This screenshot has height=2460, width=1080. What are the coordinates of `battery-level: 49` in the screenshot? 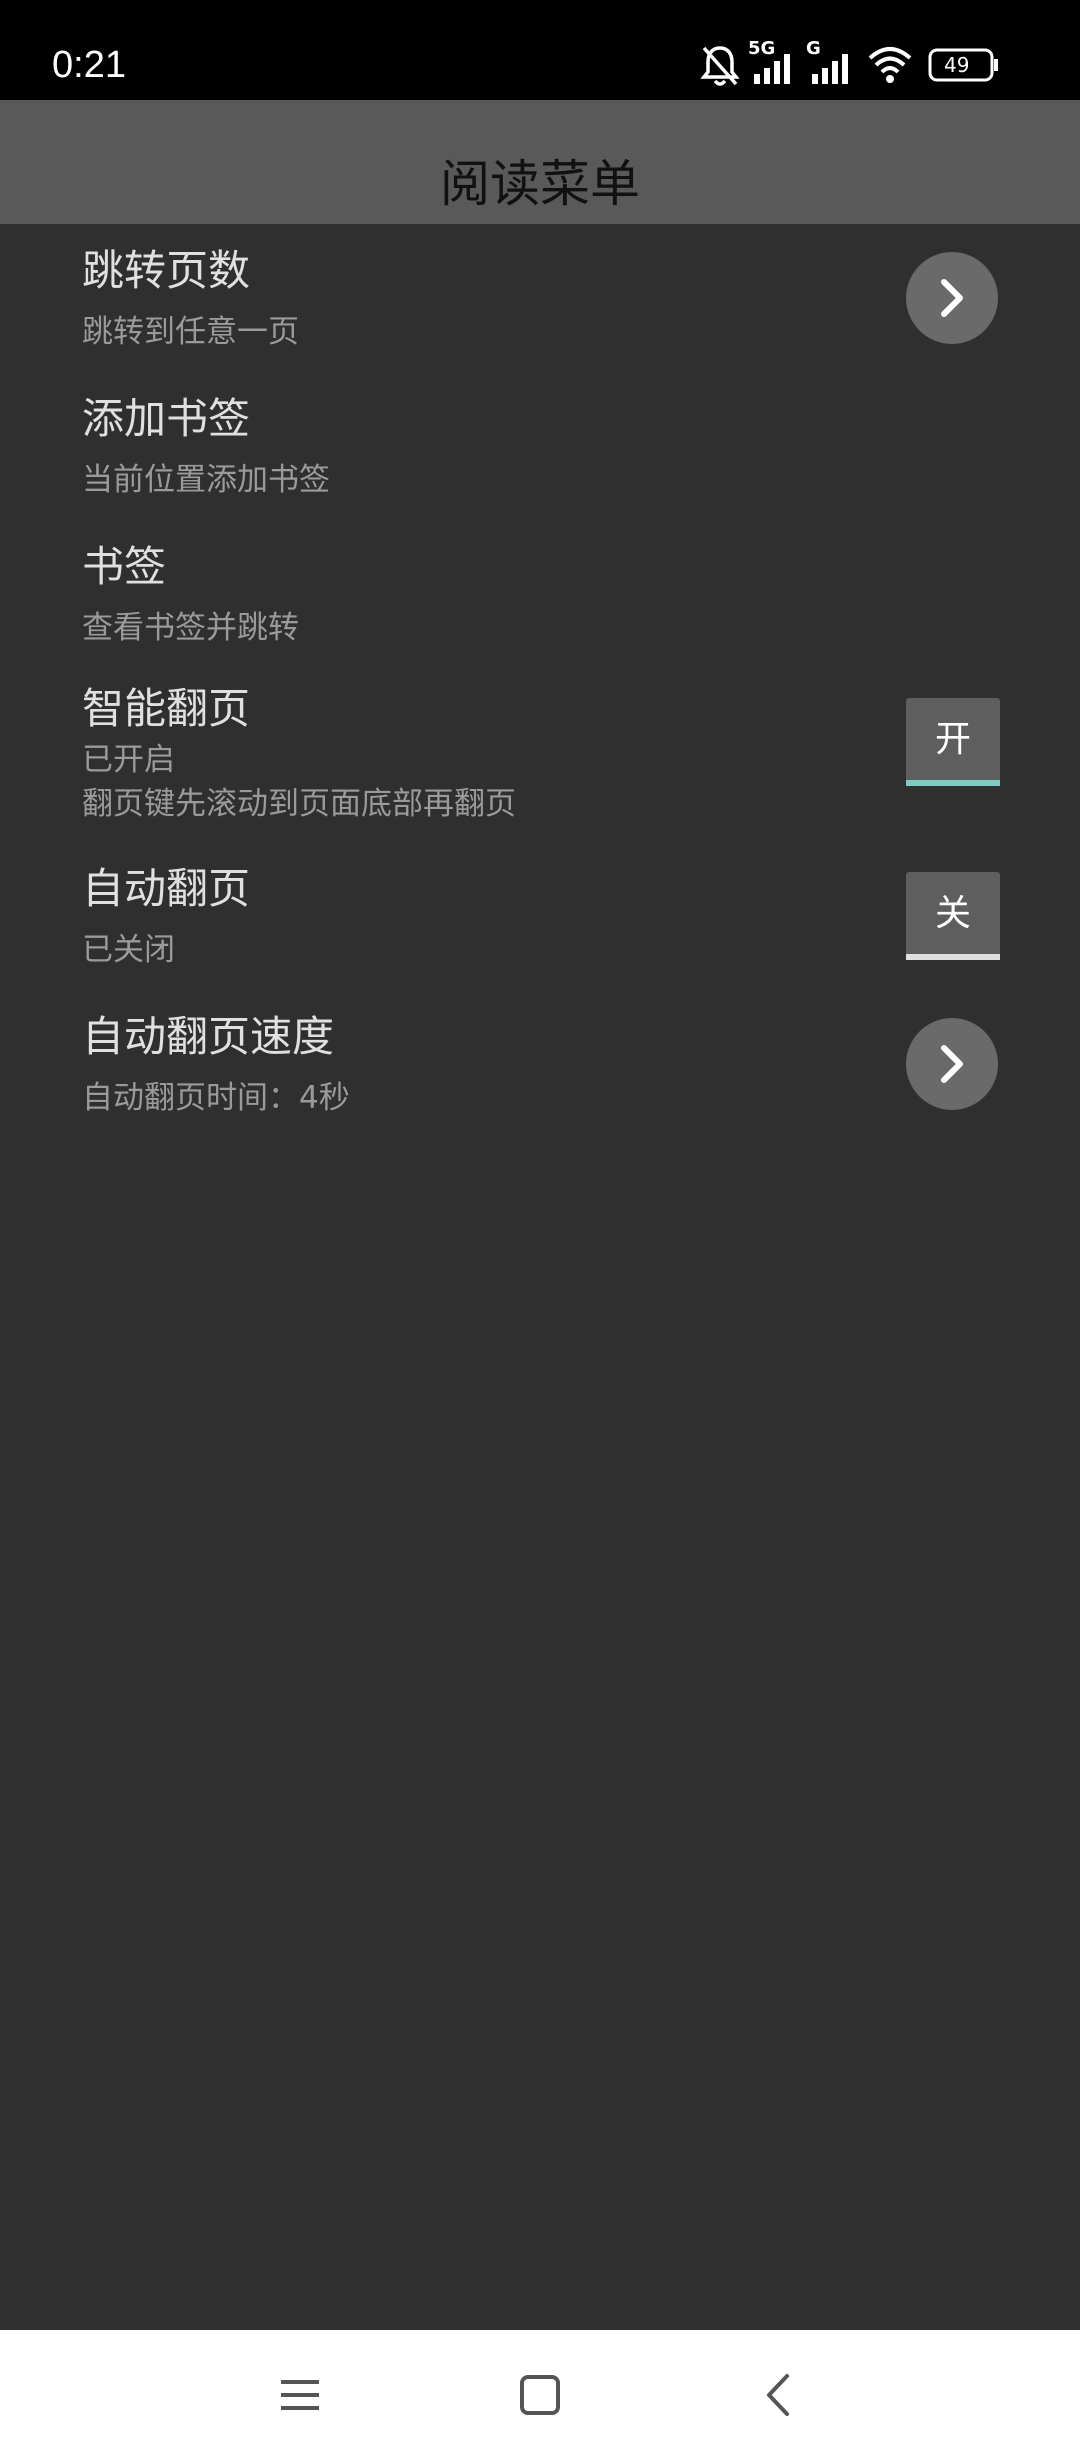 It's located at (957, 65).